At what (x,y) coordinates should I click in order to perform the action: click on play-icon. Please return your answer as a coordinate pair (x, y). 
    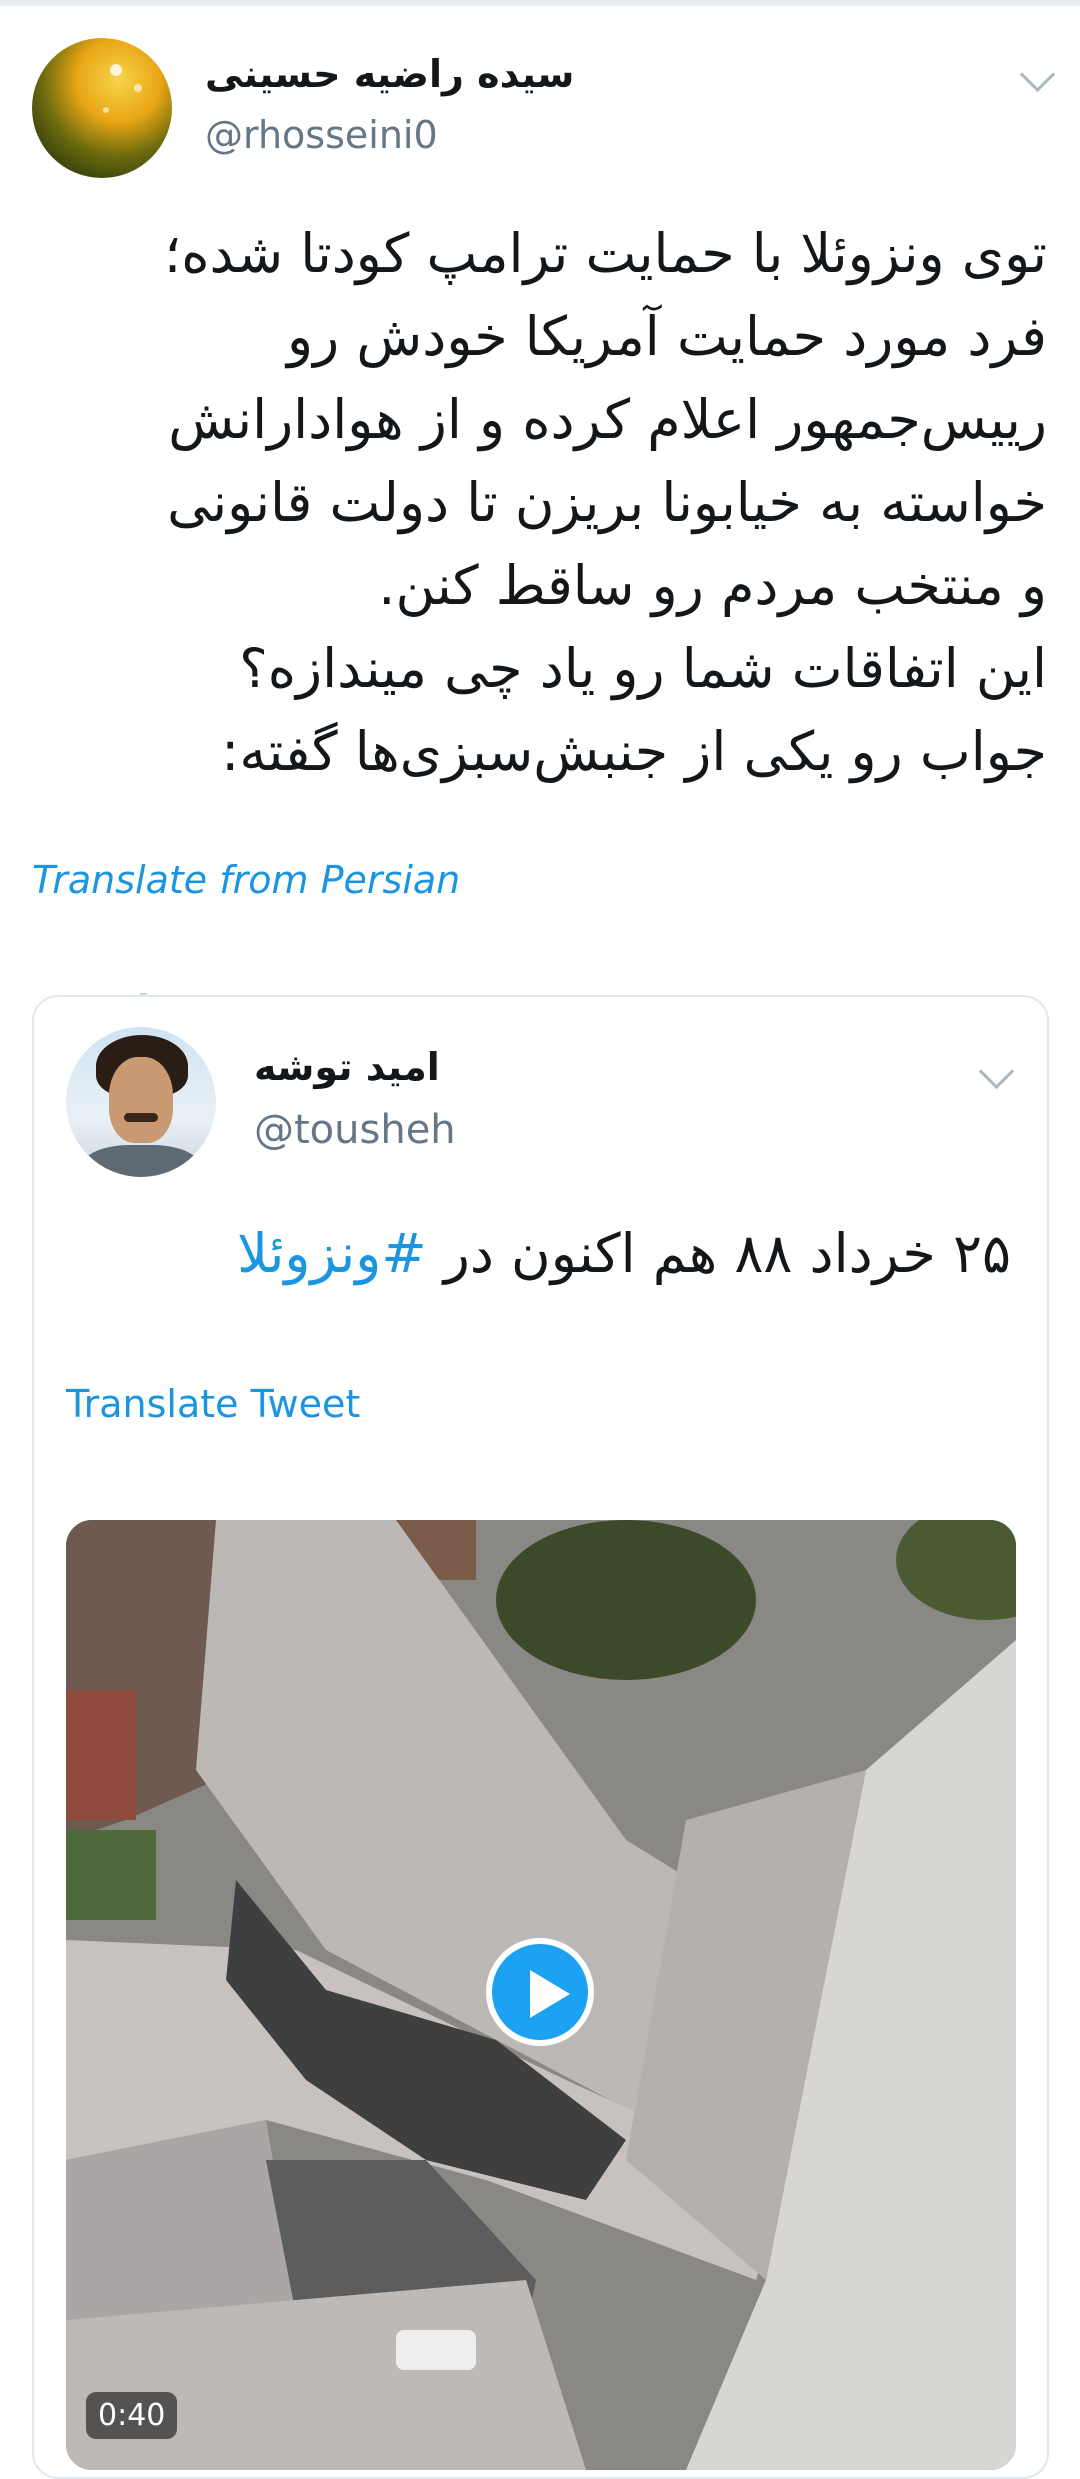
    Looking at the image, I should click on (540, 1992).